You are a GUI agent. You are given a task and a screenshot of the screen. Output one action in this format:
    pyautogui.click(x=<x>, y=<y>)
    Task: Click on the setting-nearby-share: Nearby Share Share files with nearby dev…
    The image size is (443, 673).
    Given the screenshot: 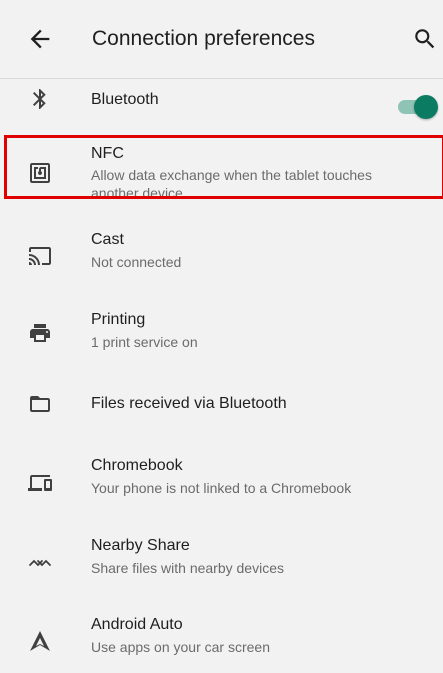 What is the action you would take?
    pyautogui.click(x=221, y=562)
    